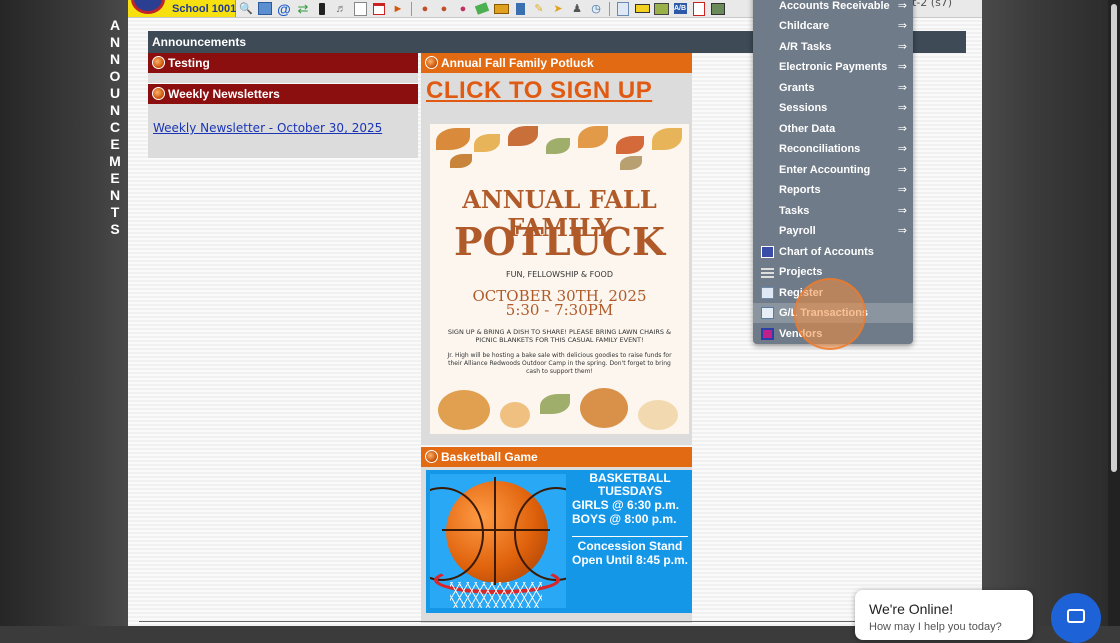 The width and height of the screenshot is (1120, 643). What do you see at coordinates (825, 170) in the screenshot?
I see `menu-item-label: Enter Accounting` at bounding box center [825, 170].